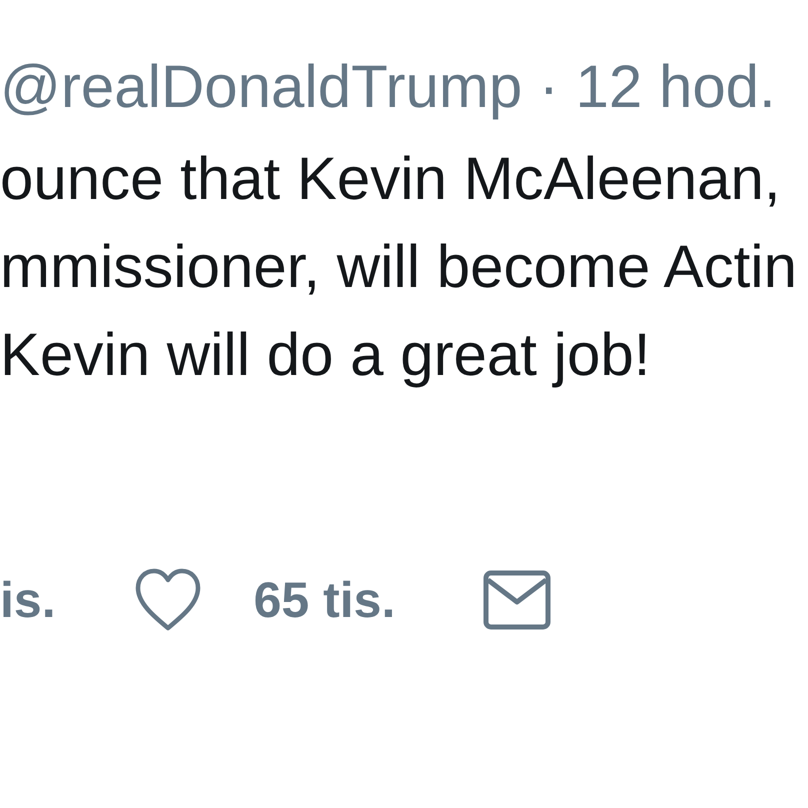 The image size is (808, 808). What do you see at coordinates (168, 600) in the screenshot?
I see `heart-icon` at bounding box center [168, 600].